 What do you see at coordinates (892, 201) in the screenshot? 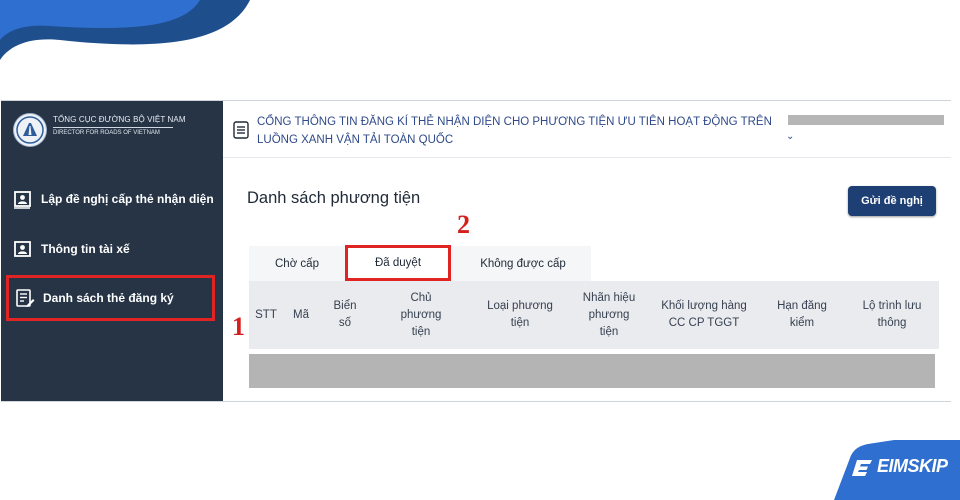
I see `submit-request-button: Gửi đề nghị` at bounding box center [892, 201].